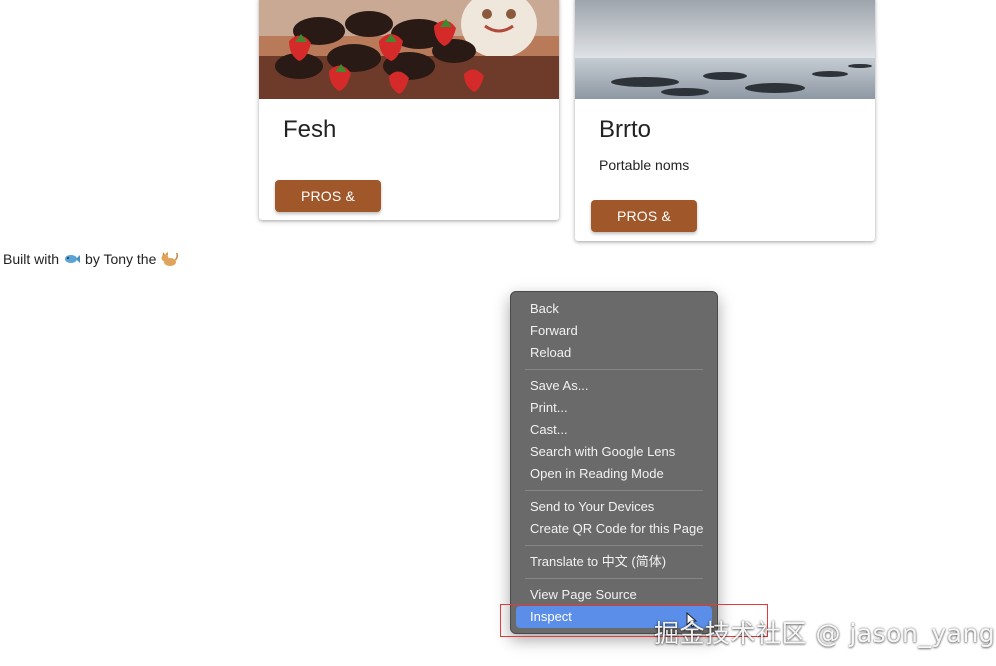 This screenshot has width=996, height=666. Describe the element at coordinates (31, 259) in the screenshot. I see `footer-prefix: Built with` at that location.